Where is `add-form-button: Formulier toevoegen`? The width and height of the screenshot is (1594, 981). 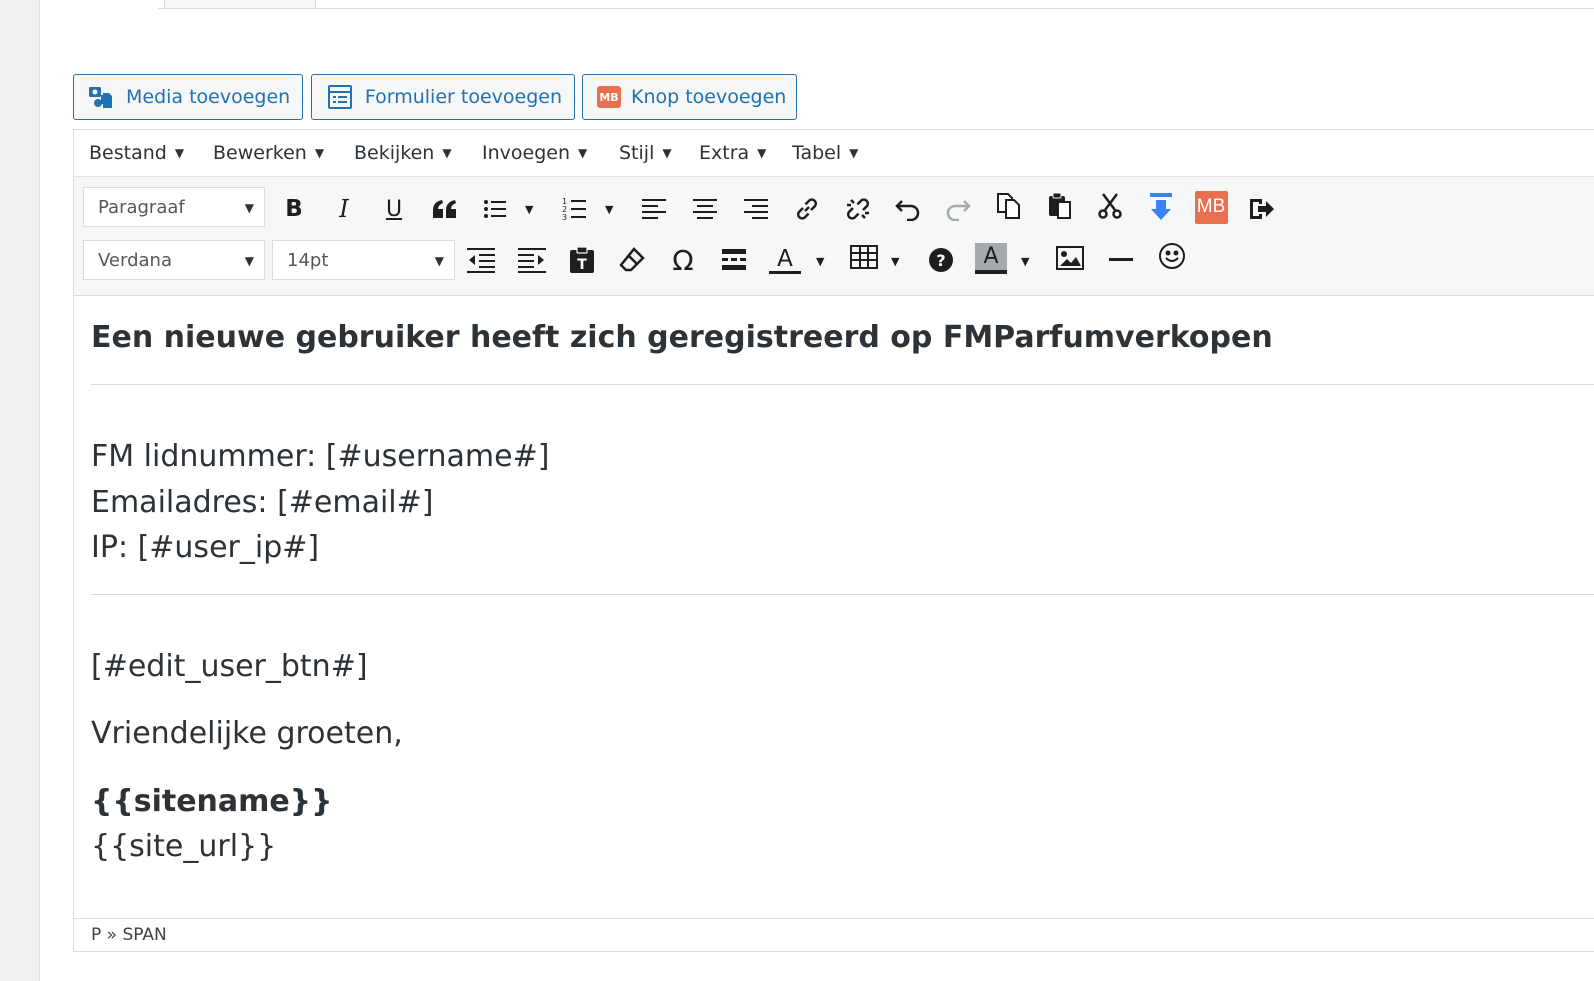 add-form-button: Formulier toevoegen is located at coordinates (443, 97).